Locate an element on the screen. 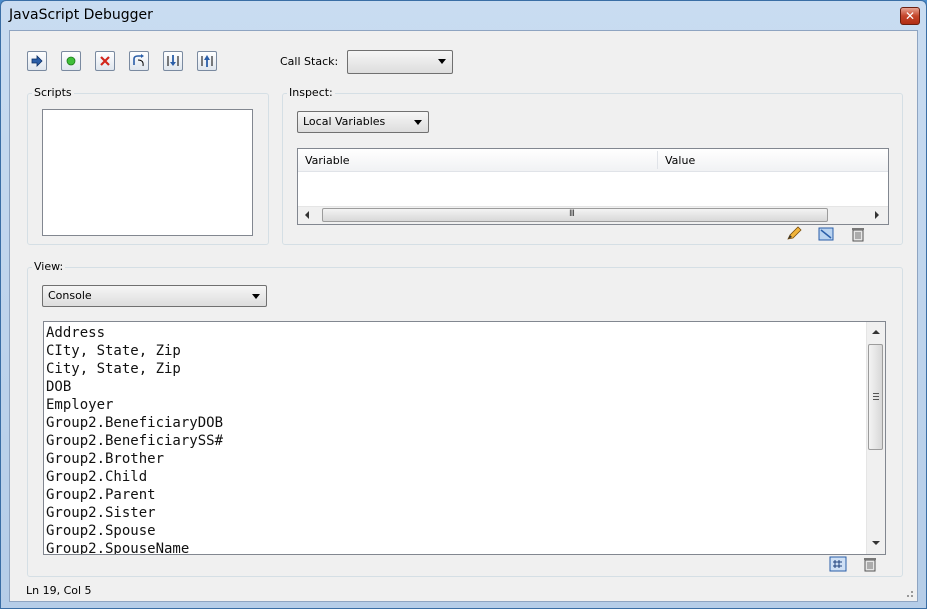  step-into-button is located at coordinates (173, 61).